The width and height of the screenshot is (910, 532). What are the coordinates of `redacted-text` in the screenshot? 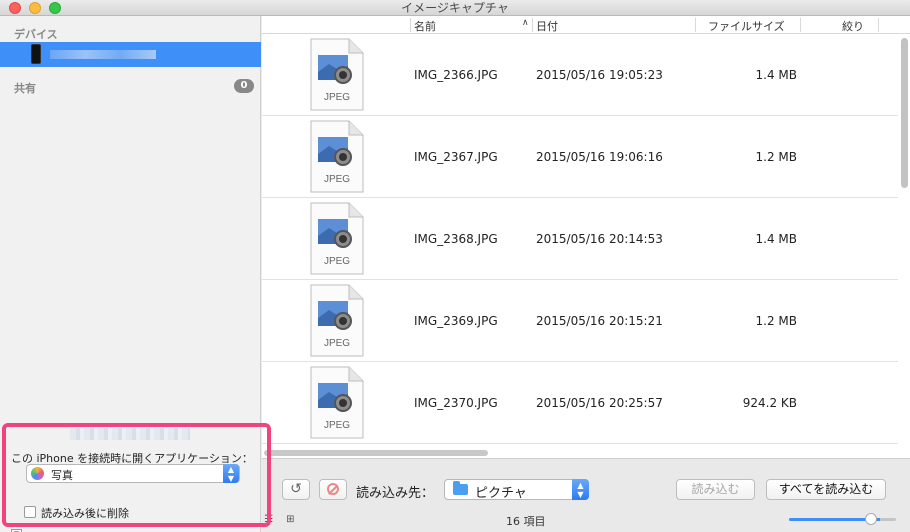 It's located at (130, 434).